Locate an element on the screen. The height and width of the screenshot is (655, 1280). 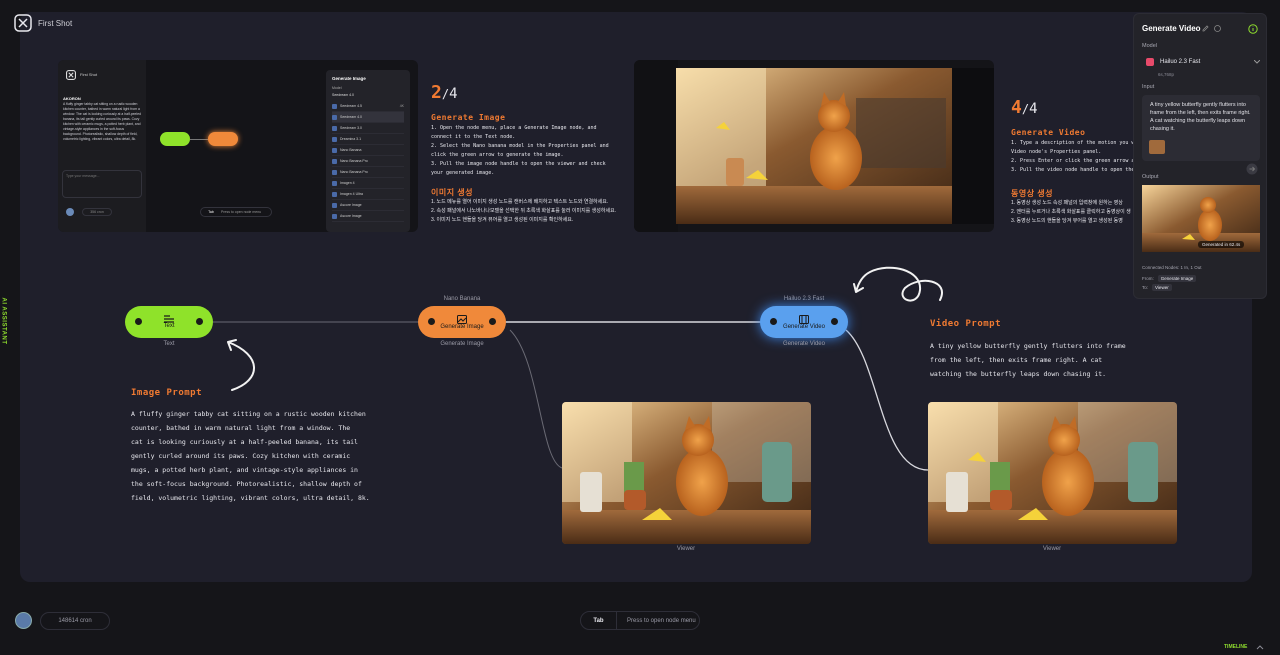
chevron-down-icon is located at coordinates (1257, 62).